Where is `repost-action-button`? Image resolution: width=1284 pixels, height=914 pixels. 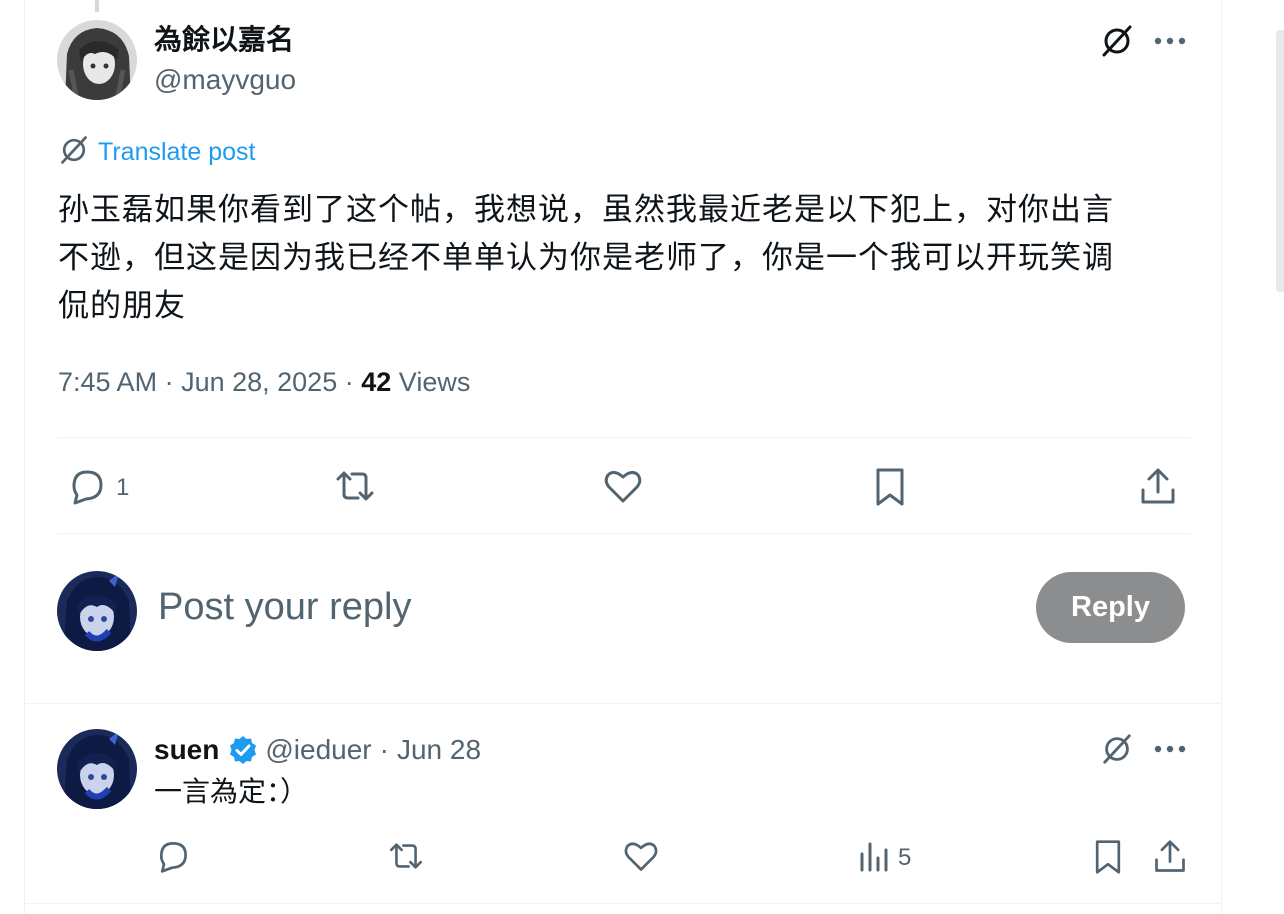 repost-action-button is located at coordinates (355, 488).